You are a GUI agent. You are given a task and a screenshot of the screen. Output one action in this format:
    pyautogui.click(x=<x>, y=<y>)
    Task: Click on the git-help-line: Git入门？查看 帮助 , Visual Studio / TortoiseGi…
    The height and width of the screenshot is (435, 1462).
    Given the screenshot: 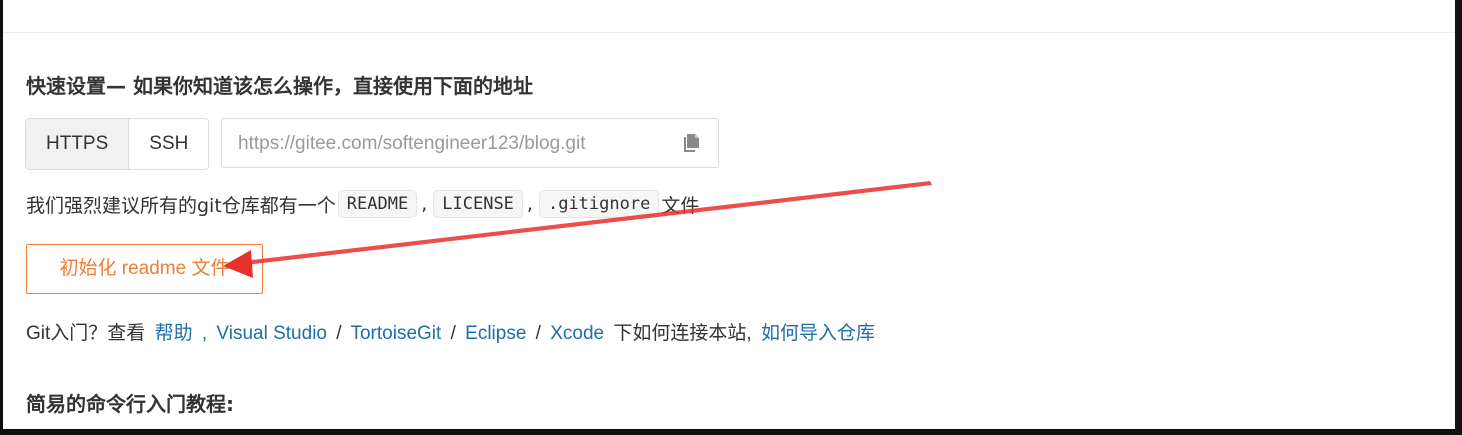 What is the action you would take?
    pyautogui.click(x=450, y=331)
    